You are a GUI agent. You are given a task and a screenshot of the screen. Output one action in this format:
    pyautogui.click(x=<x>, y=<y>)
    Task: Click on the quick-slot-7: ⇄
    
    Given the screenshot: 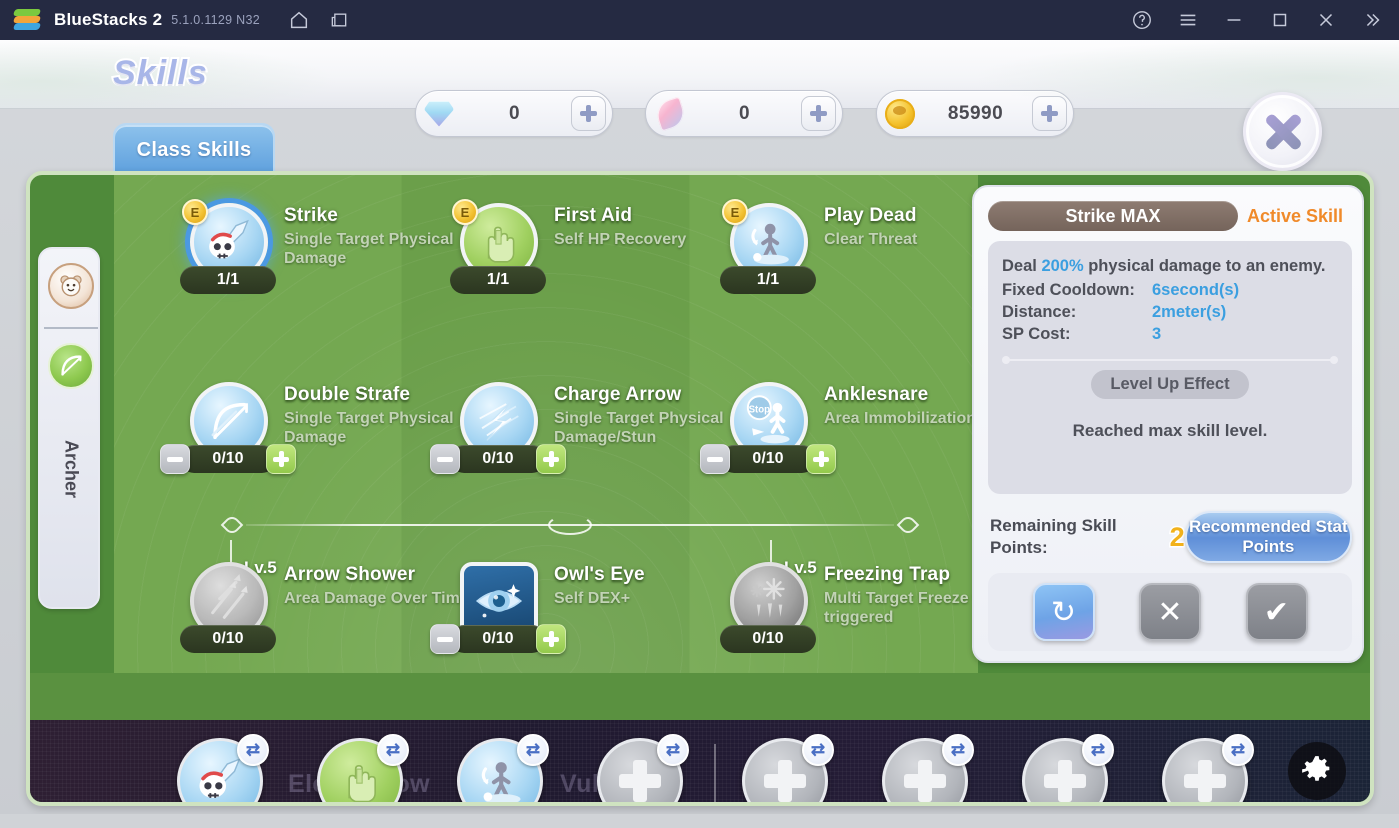 What is the action you would take?
    pyautogui.click(x=1068, y=768)
    